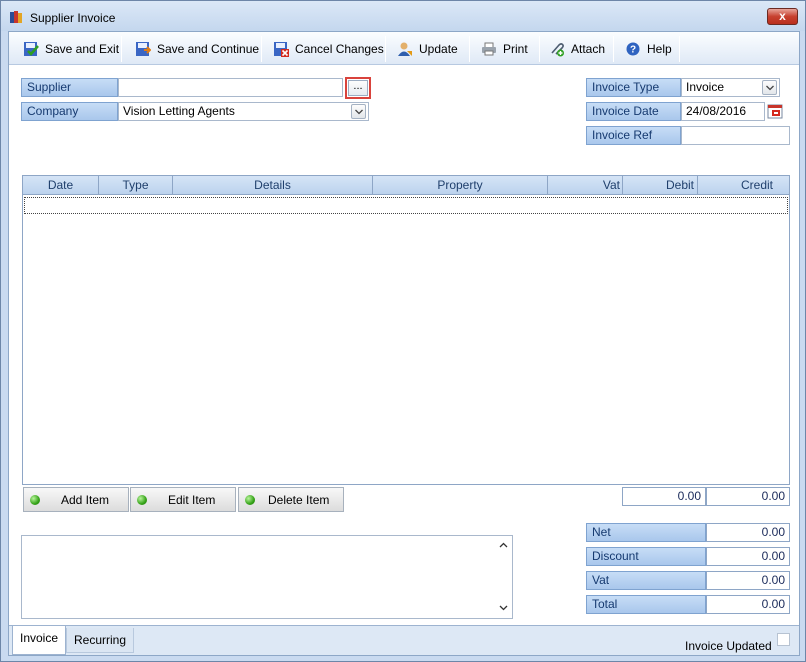 Image resolution: width=806 pixels, height=662 pixels. Describe the element at coordinates (136, 185) in the screenshot. I see `column-header-type: Type` at that location.